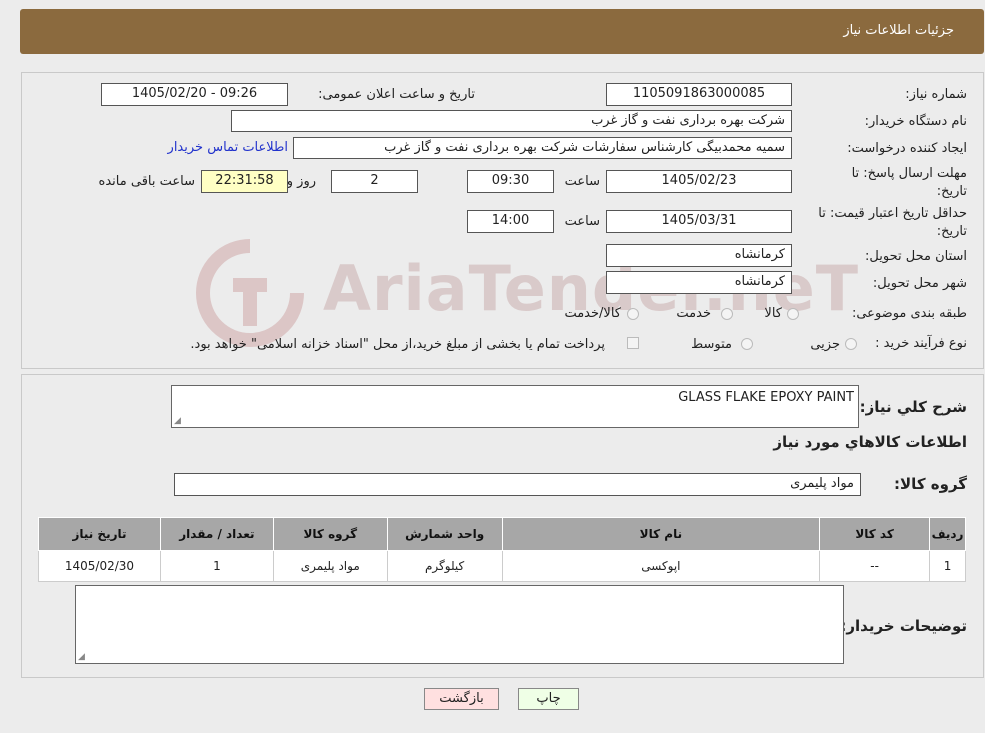 This screenshot has width=985, height=733. I want to click on process-medium-label: متوسط, so click(711, 344).